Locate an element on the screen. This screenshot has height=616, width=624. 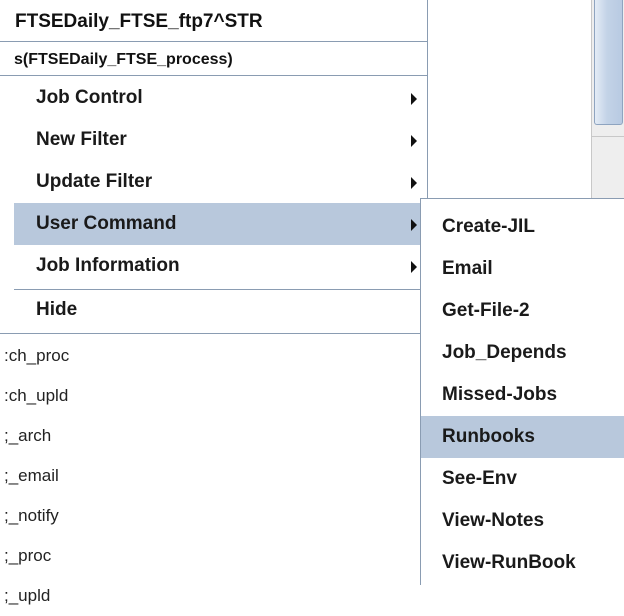
submenu-item-see-env: See-Env is located at coordinates (522, 479).